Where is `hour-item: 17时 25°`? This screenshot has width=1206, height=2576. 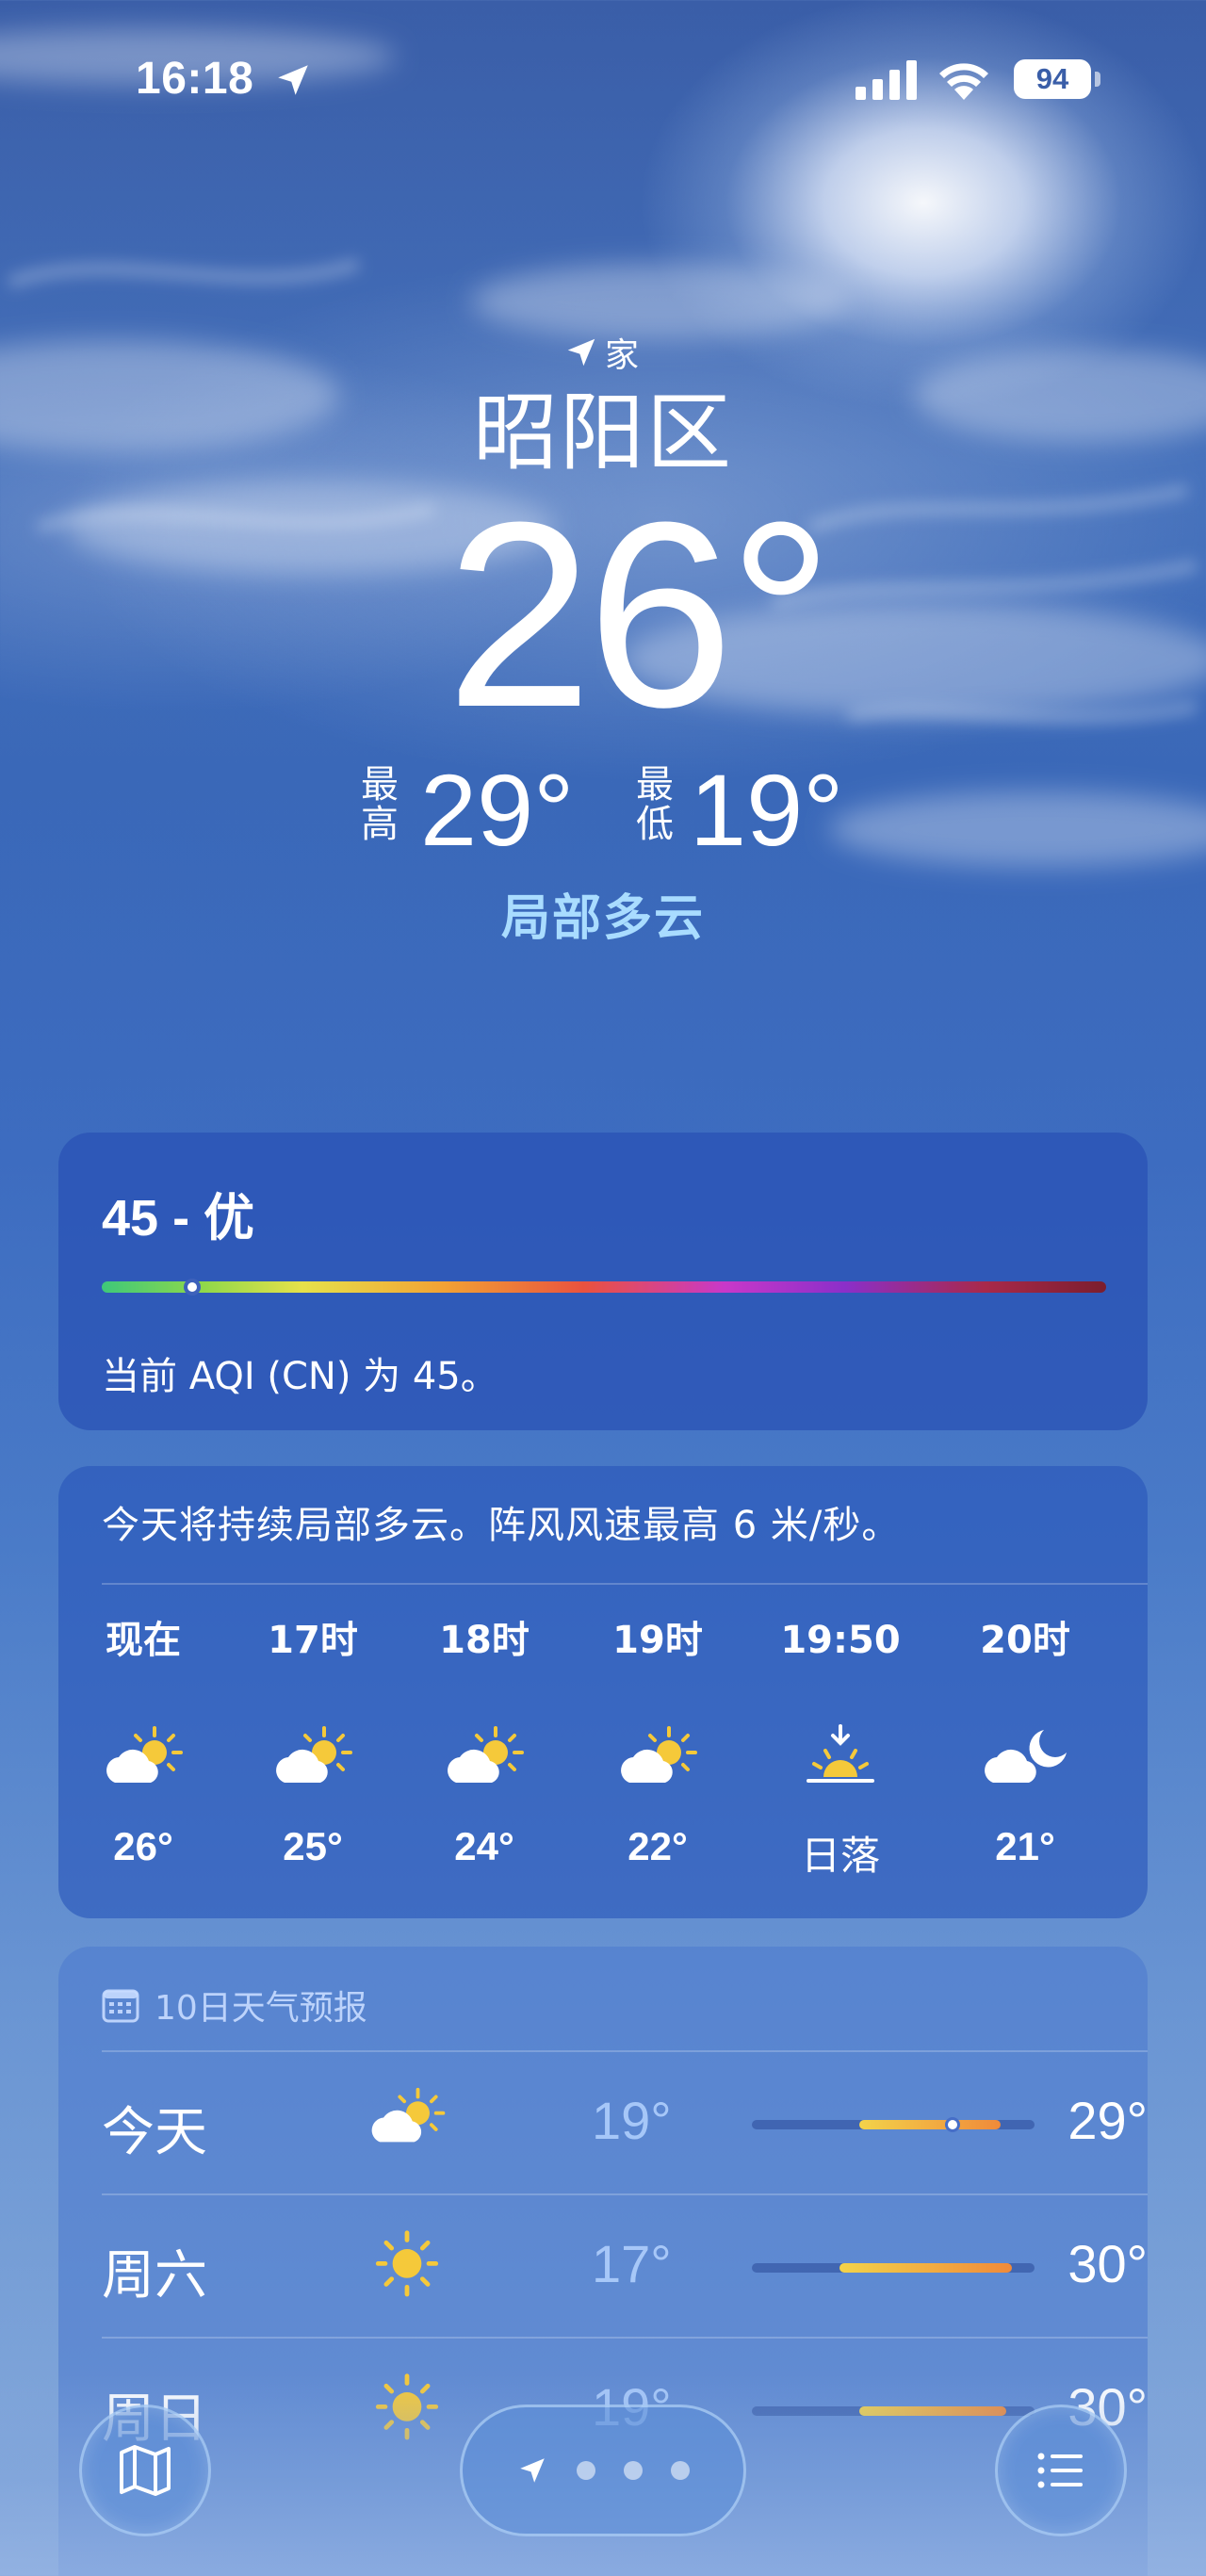 hour-item: 17时 25° is located at coordinates (313, 1758).